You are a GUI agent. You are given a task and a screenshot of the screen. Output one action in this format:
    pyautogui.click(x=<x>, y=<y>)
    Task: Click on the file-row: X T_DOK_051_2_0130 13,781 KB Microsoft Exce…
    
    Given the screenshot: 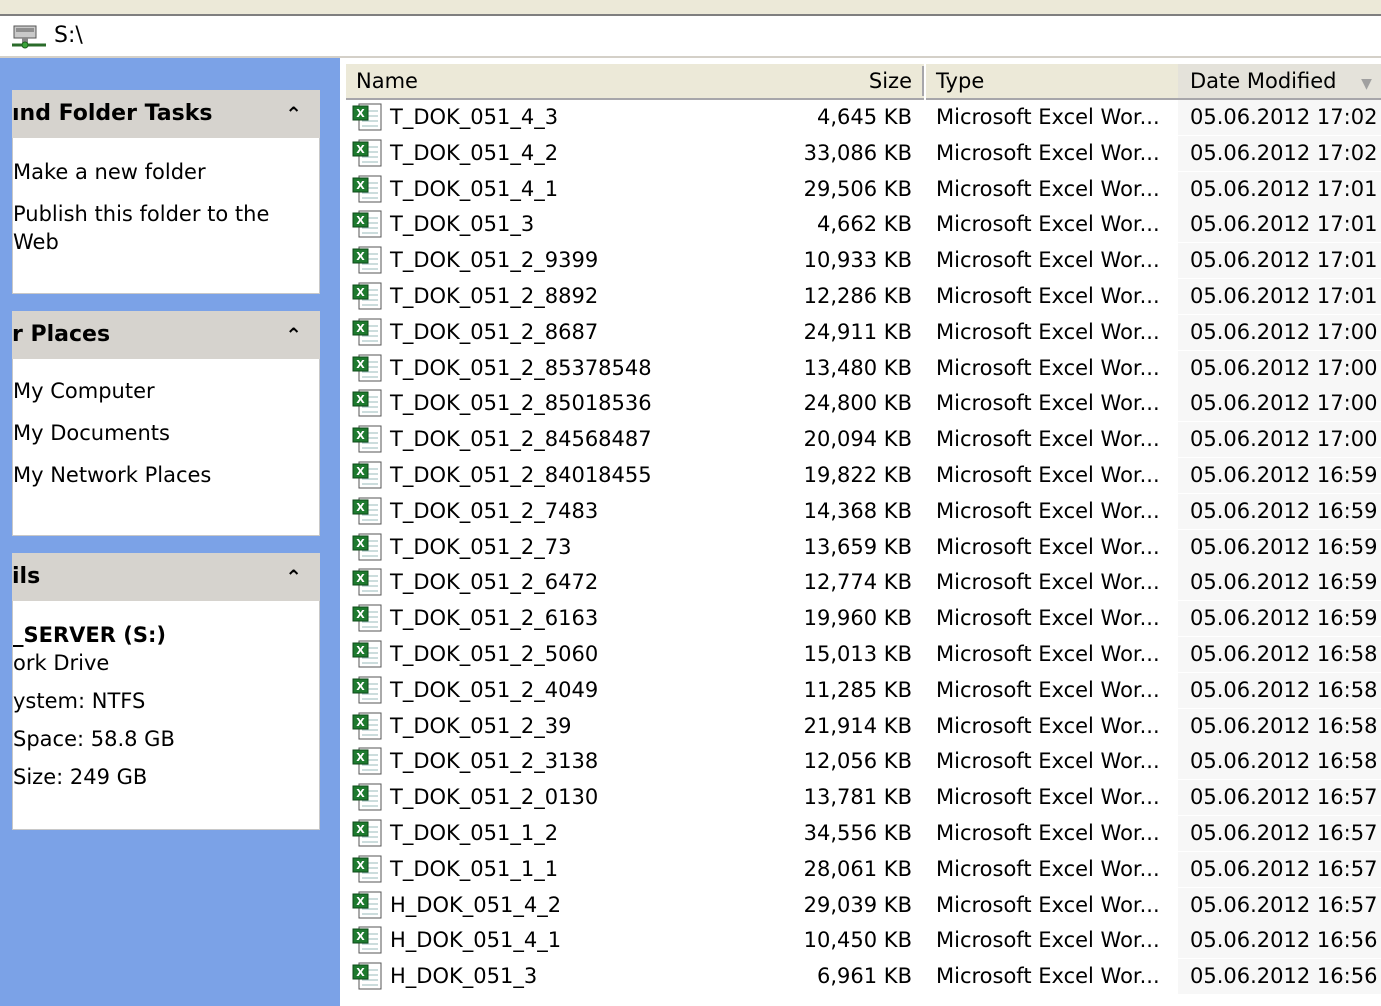 What is the action you would take?
    pyautogui.click(x=860, y=798)
    